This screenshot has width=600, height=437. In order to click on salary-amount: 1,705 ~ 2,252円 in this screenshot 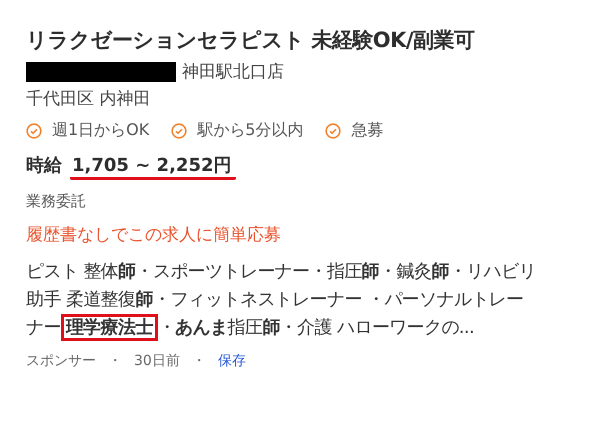, I will do `click(153, 166)`.